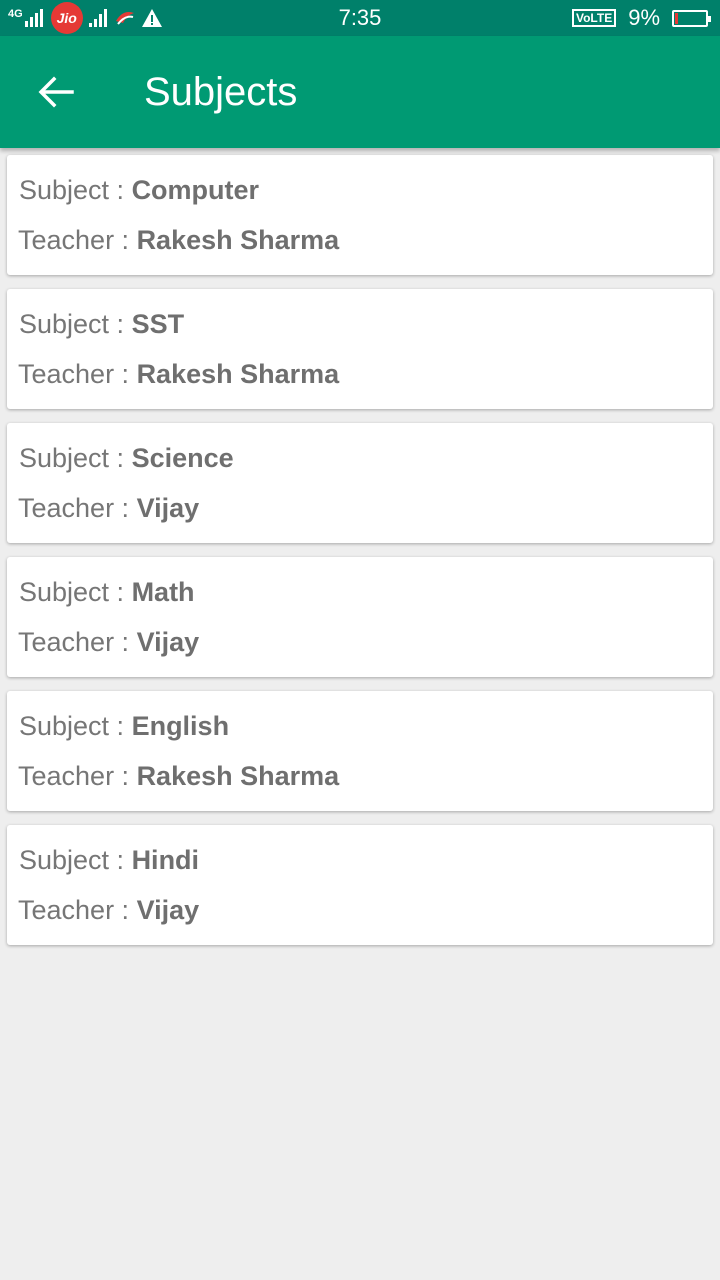 Image resolution: width=720 pixels, height=1280 pixels. I want to click on subject-card: Subject : Science Teacher : Vijay, so click(360, 483).